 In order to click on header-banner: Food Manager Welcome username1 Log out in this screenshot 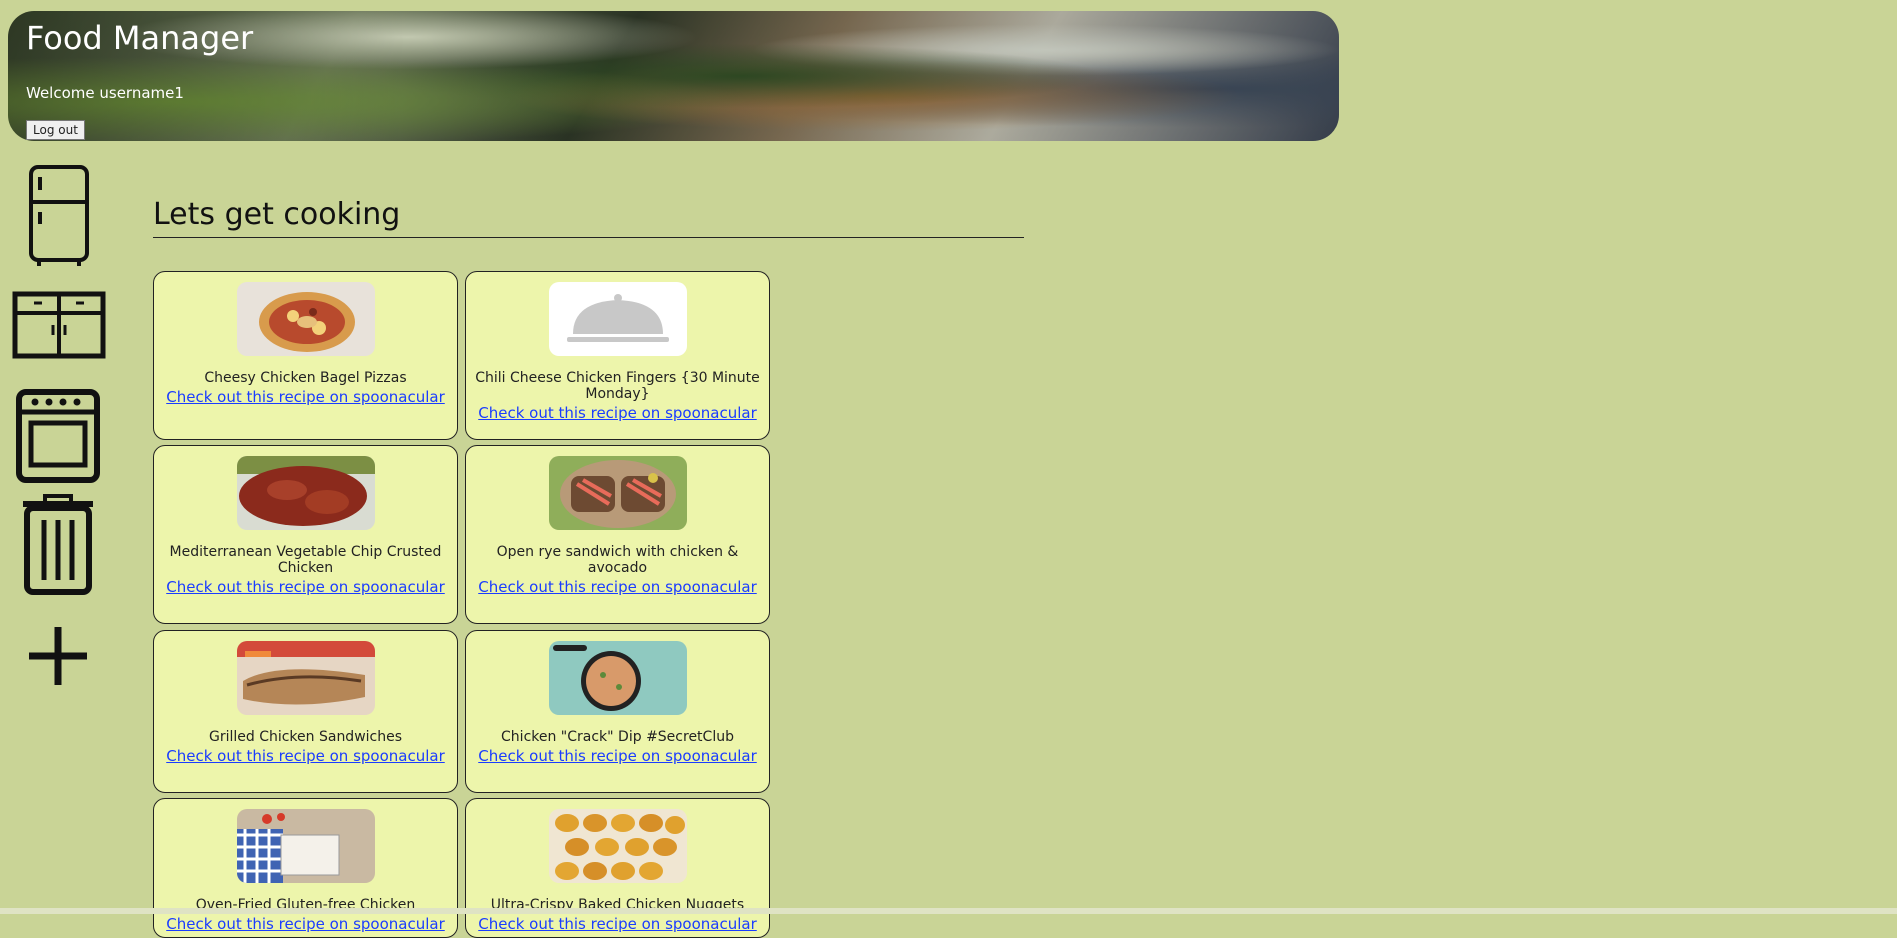, I will do `click(673, 76)`.